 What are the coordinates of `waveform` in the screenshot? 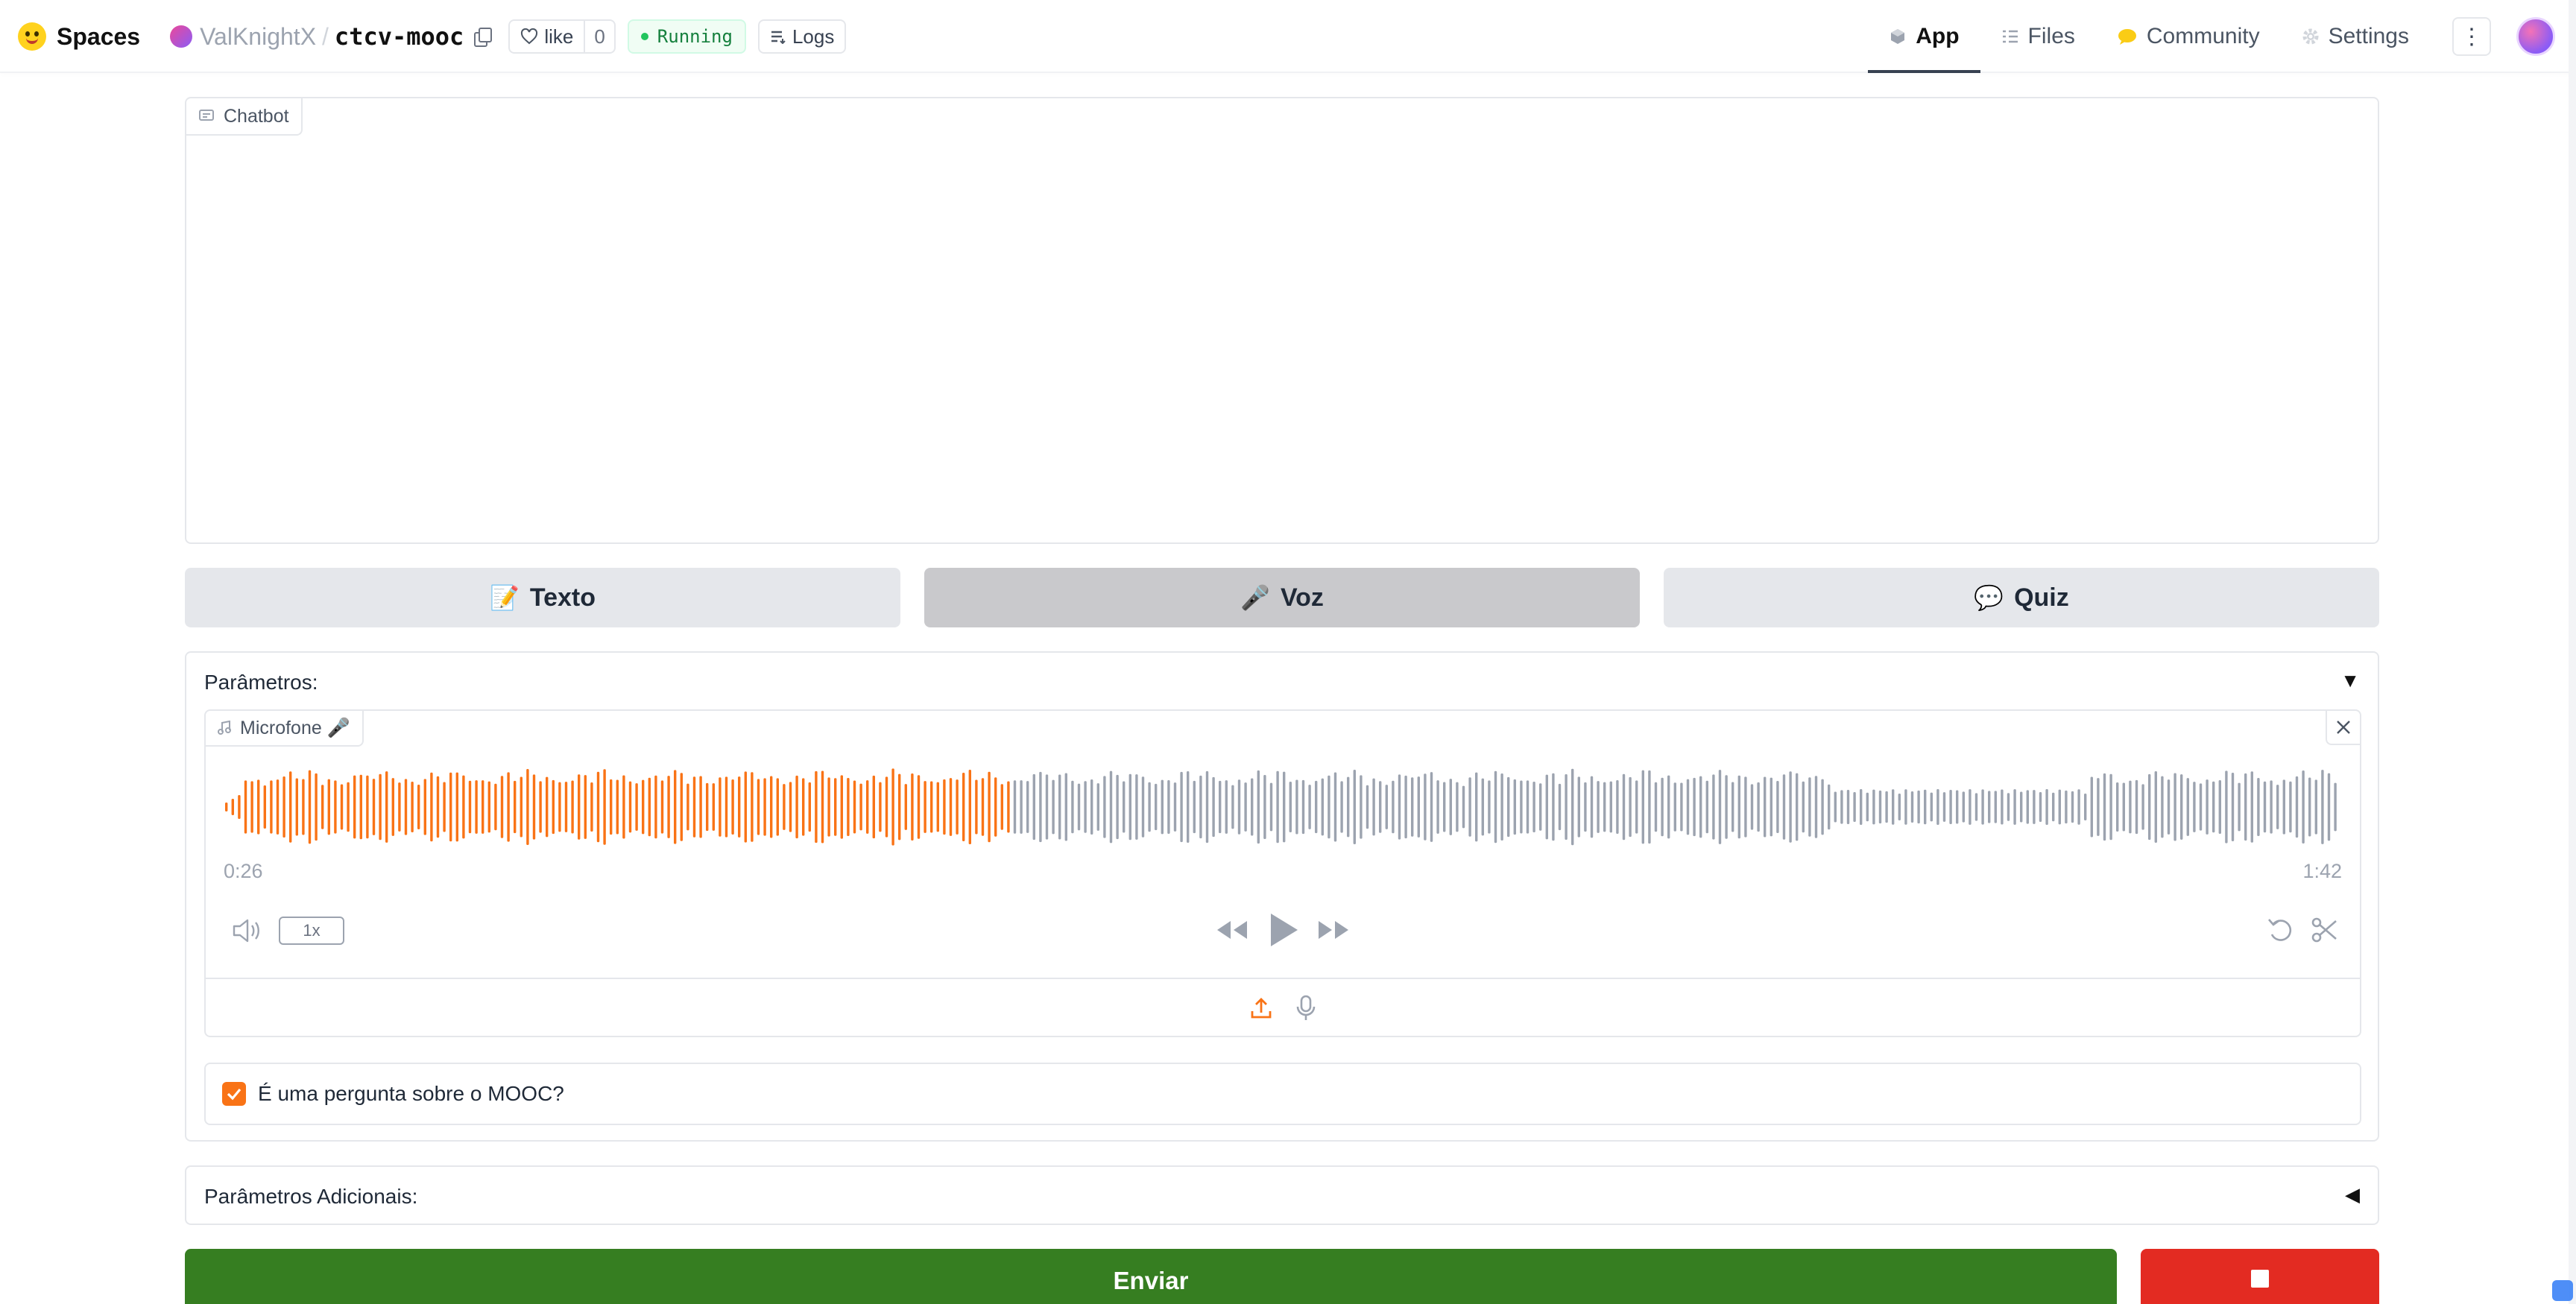 It's located at (1283, 807).